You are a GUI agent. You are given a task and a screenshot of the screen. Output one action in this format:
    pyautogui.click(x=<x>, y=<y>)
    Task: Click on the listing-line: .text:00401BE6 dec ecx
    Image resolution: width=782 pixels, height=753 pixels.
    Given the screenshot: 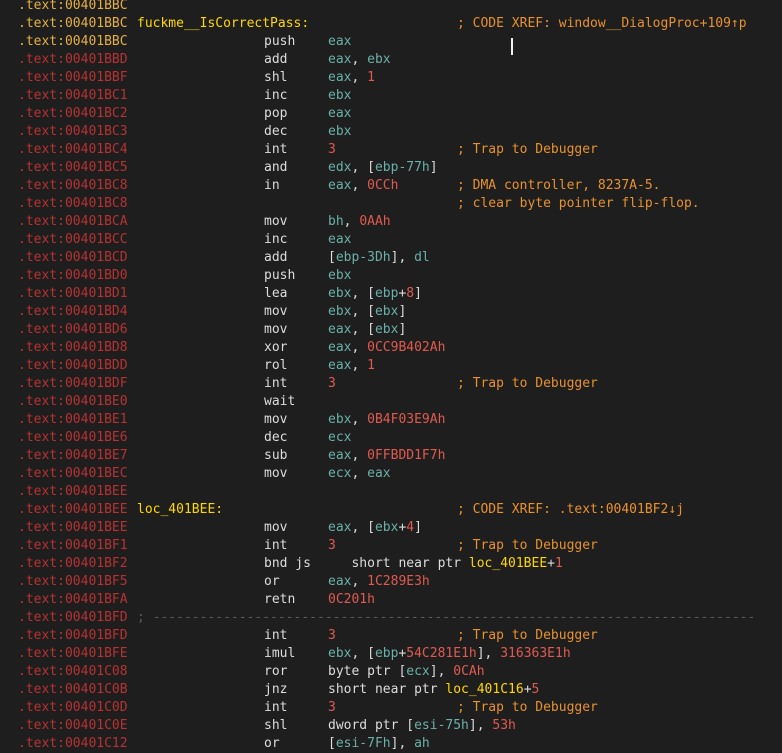 What is the action you would take?
    pyautogui.click(x=391, y=438)
    